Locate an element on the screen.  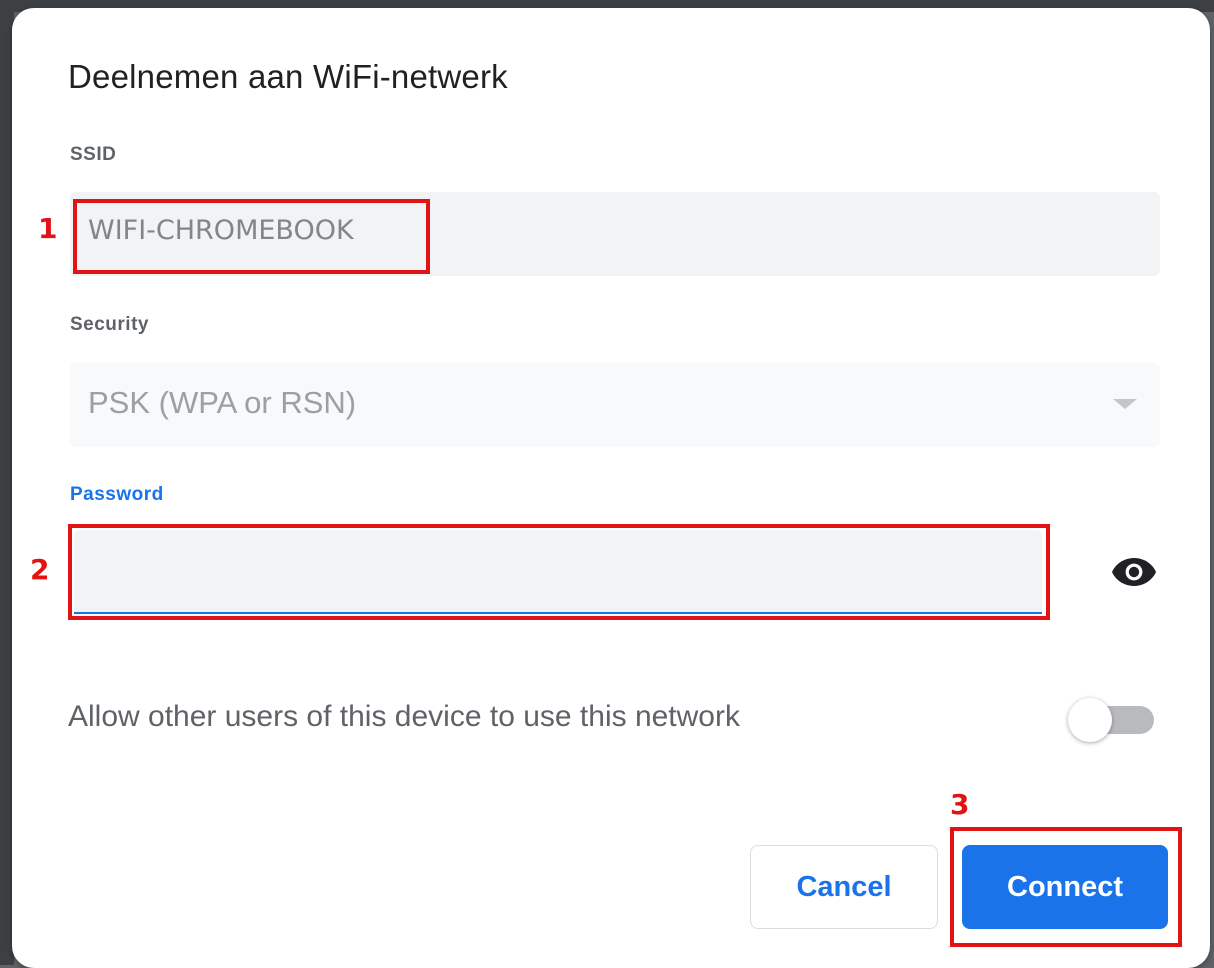
dropdown-arrow-icon is located at coordinates (1125, 404).